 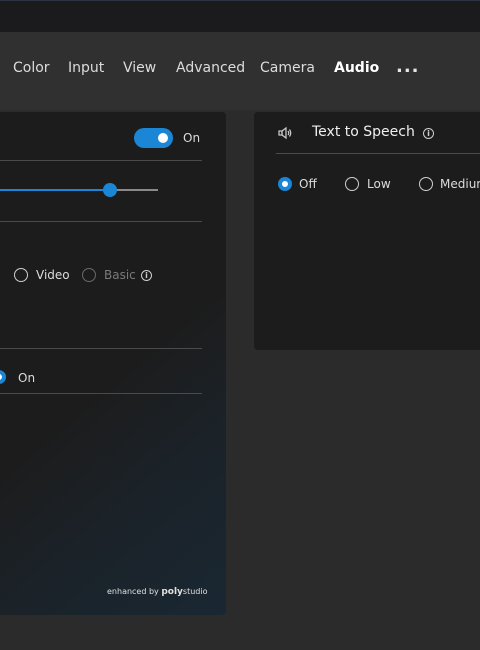 I want to click on brand-suffix: studio, so click(x=195, y=591).